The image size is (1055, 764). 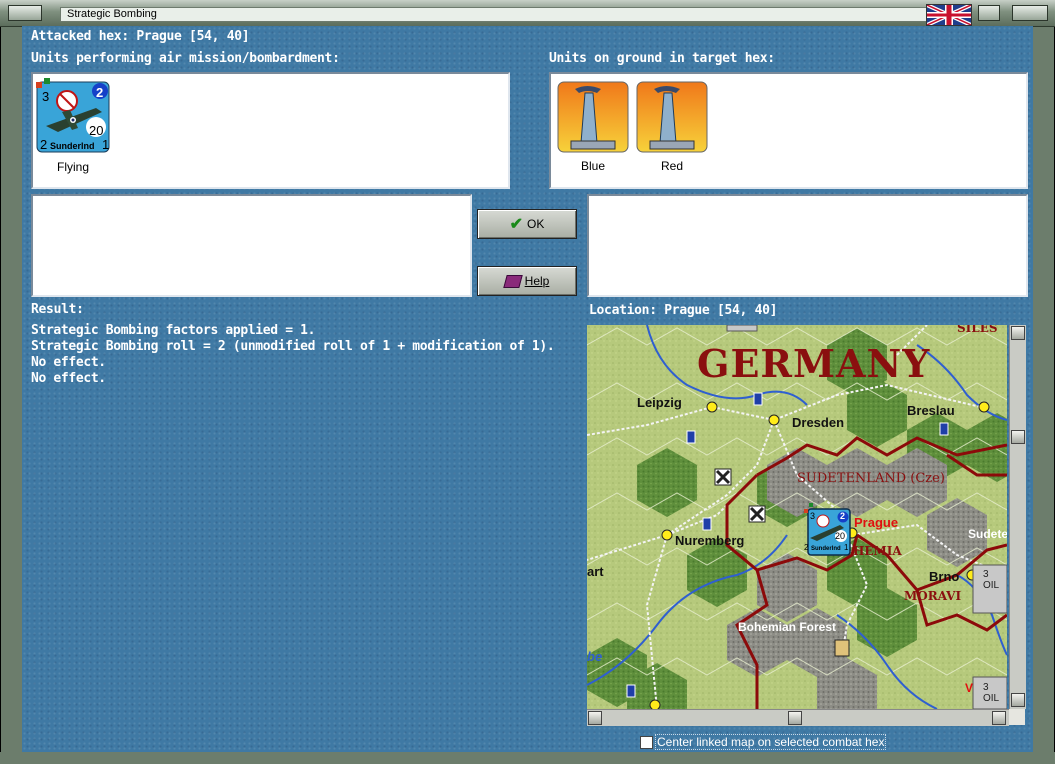 I want to click on map-label-bohemia: HEMIA, so click(x=877, y=551).